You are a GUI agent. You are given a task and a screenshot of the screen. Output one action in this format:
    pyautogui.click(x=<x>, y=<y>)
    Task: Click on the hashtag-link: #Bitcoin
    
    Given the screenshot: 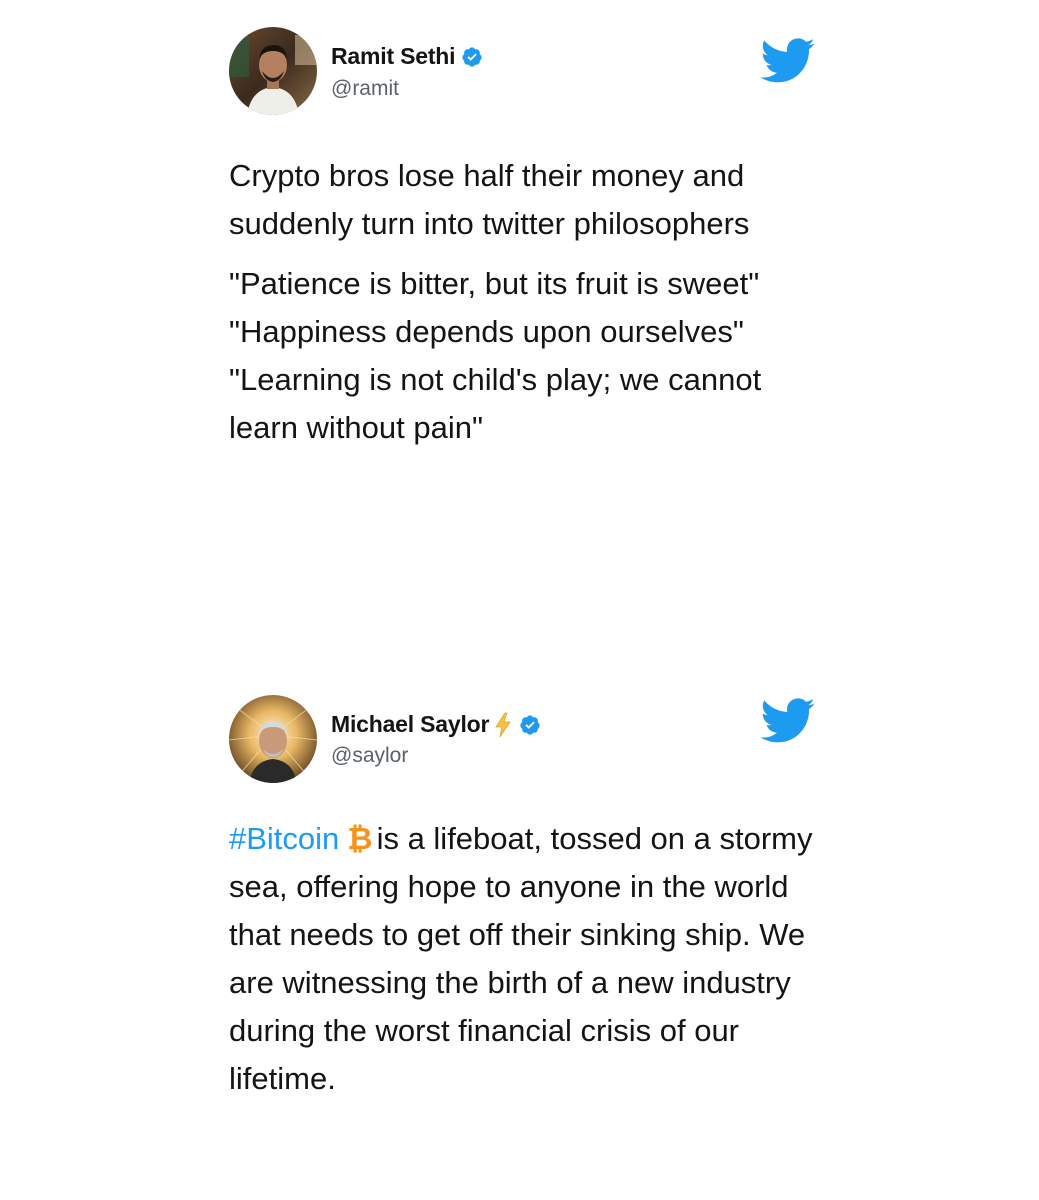 What is the action you would take?
    pyautogui.click(x=284, y=838)
    